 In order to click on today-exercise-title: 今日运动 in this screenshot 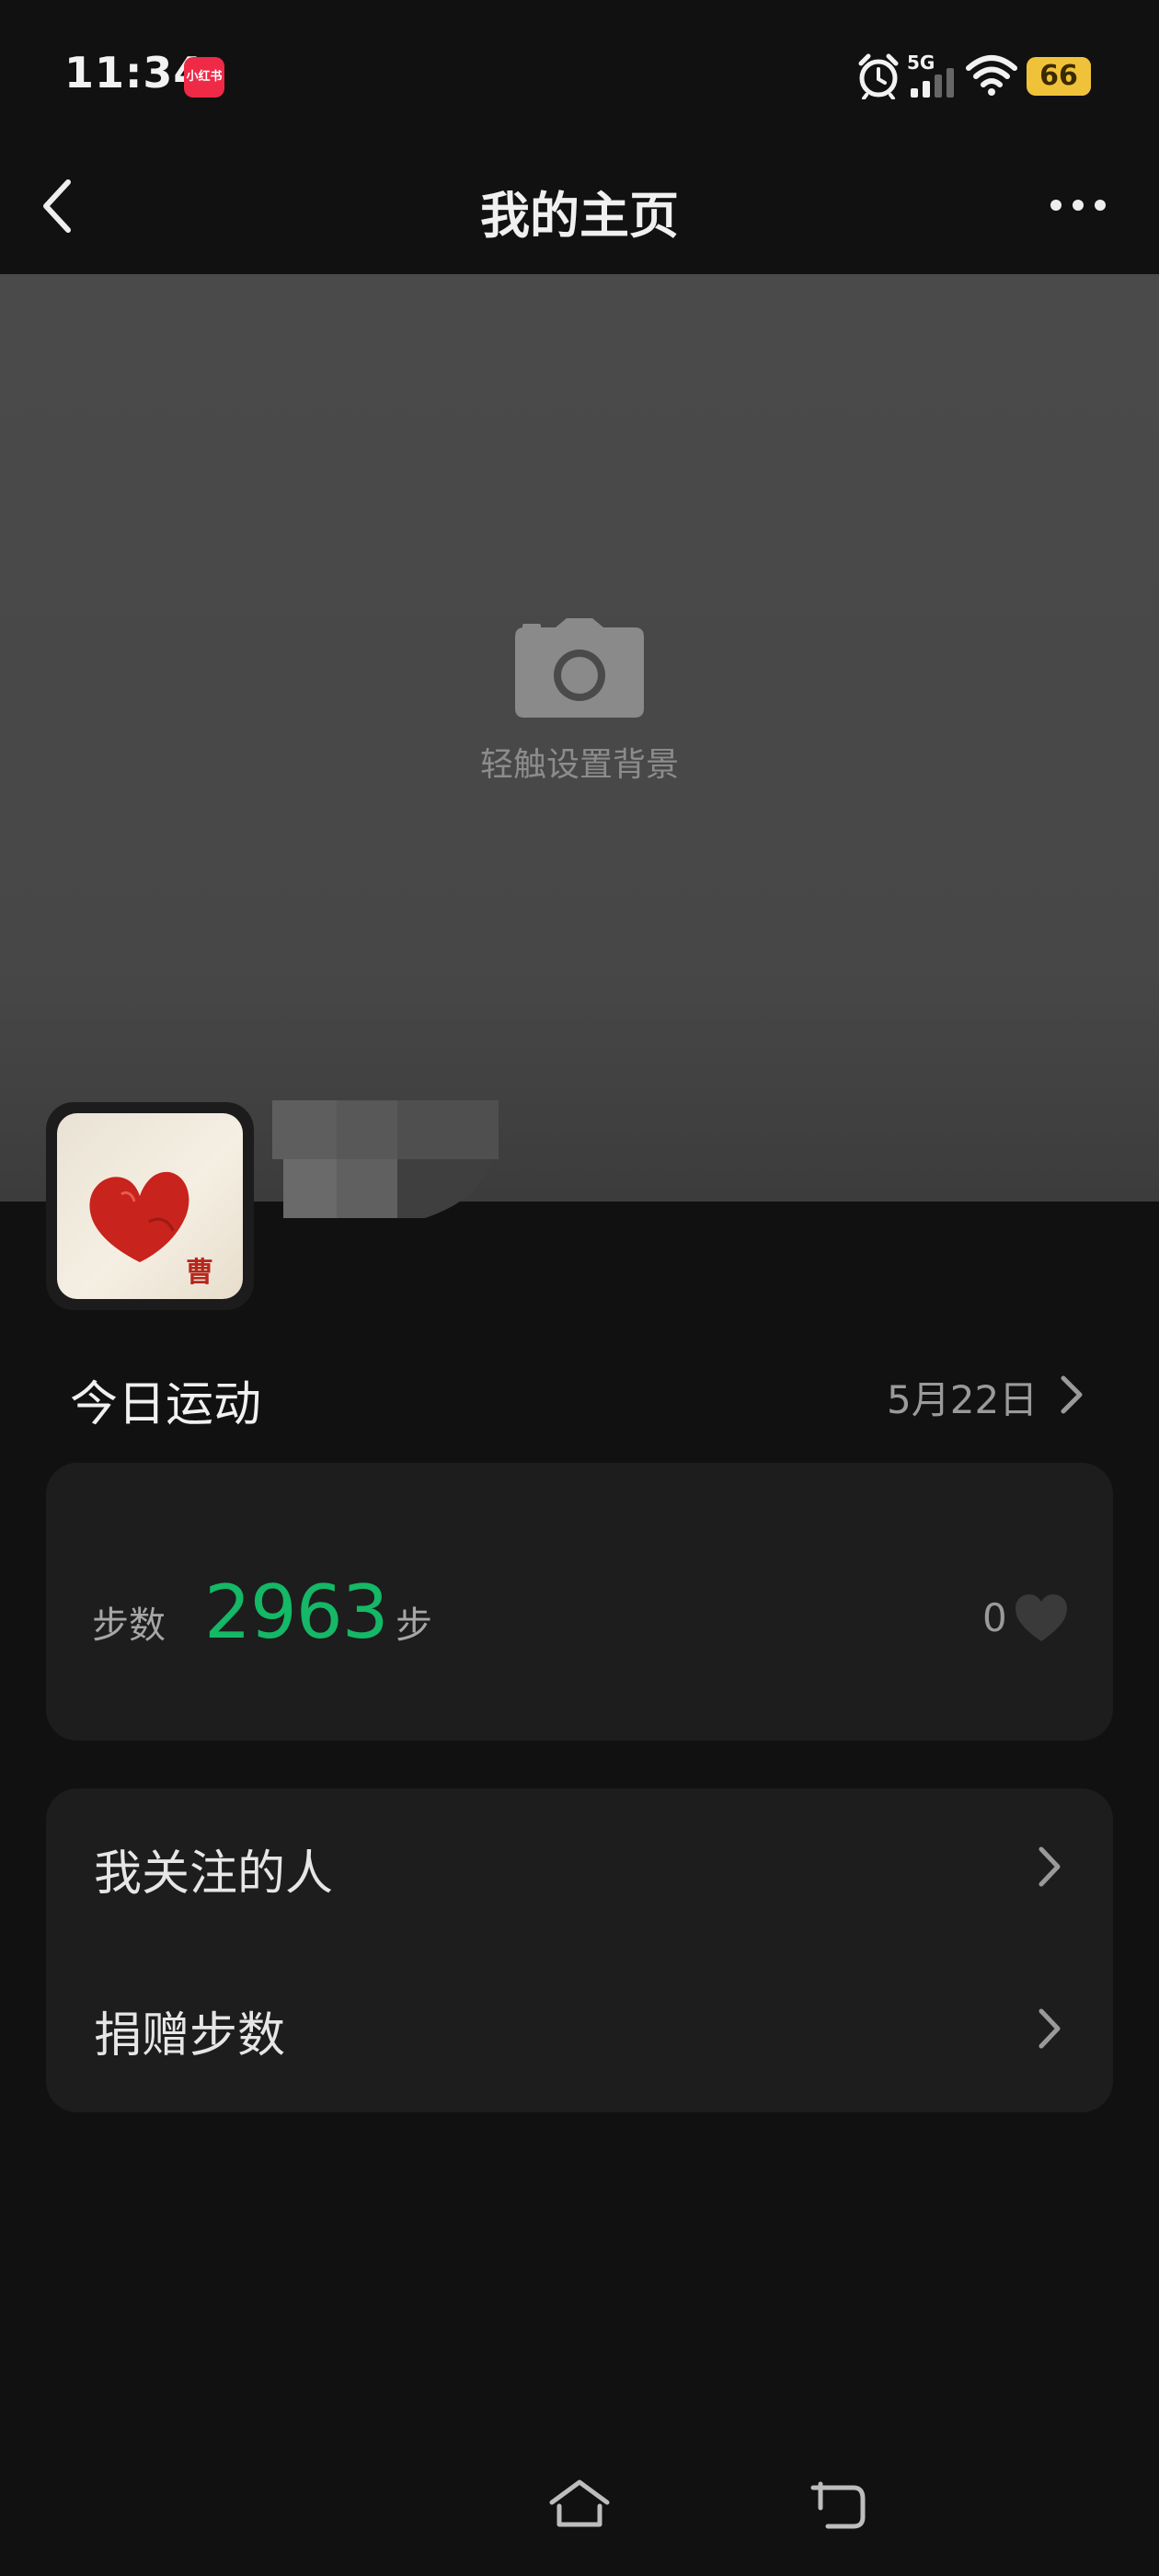, I will do `click(166, 1404)`.